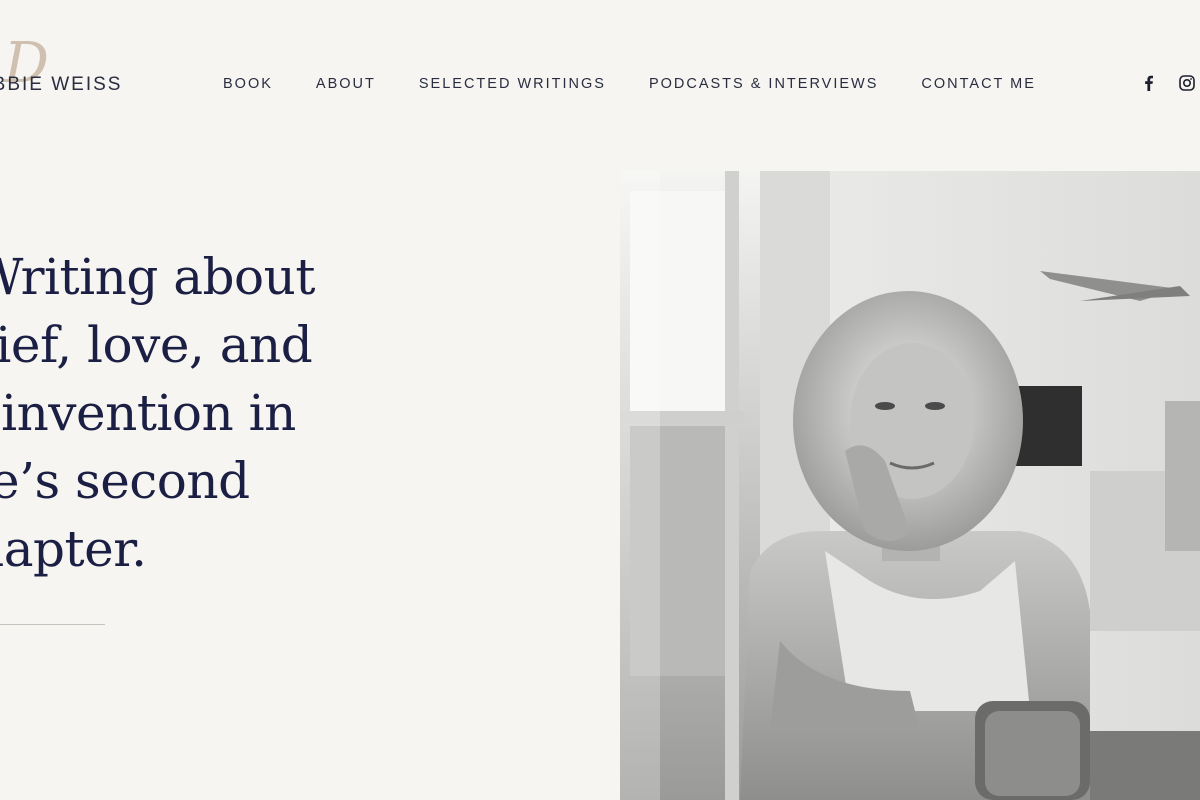 The image size is (1200, 800). I want to click on social-links, so click(1168, 83).